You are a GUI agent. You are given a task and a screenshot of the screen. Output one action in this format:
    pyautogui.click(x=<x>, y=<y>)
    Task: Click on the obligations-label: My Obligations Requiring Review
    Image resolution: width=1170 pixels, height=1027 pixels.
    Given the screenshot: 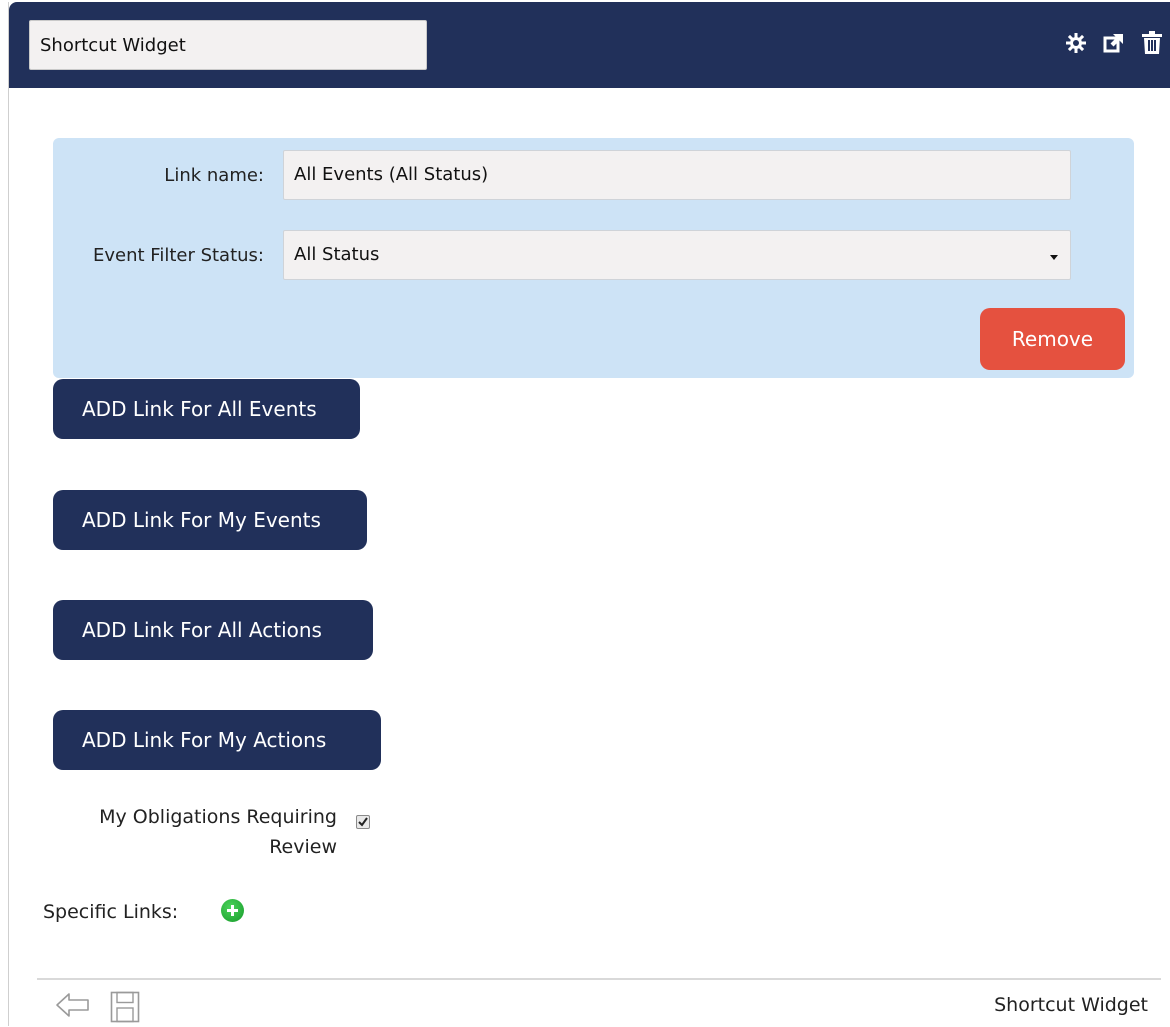 What is the action you would take?
    pyautogui.click(x=218, y=832)
    